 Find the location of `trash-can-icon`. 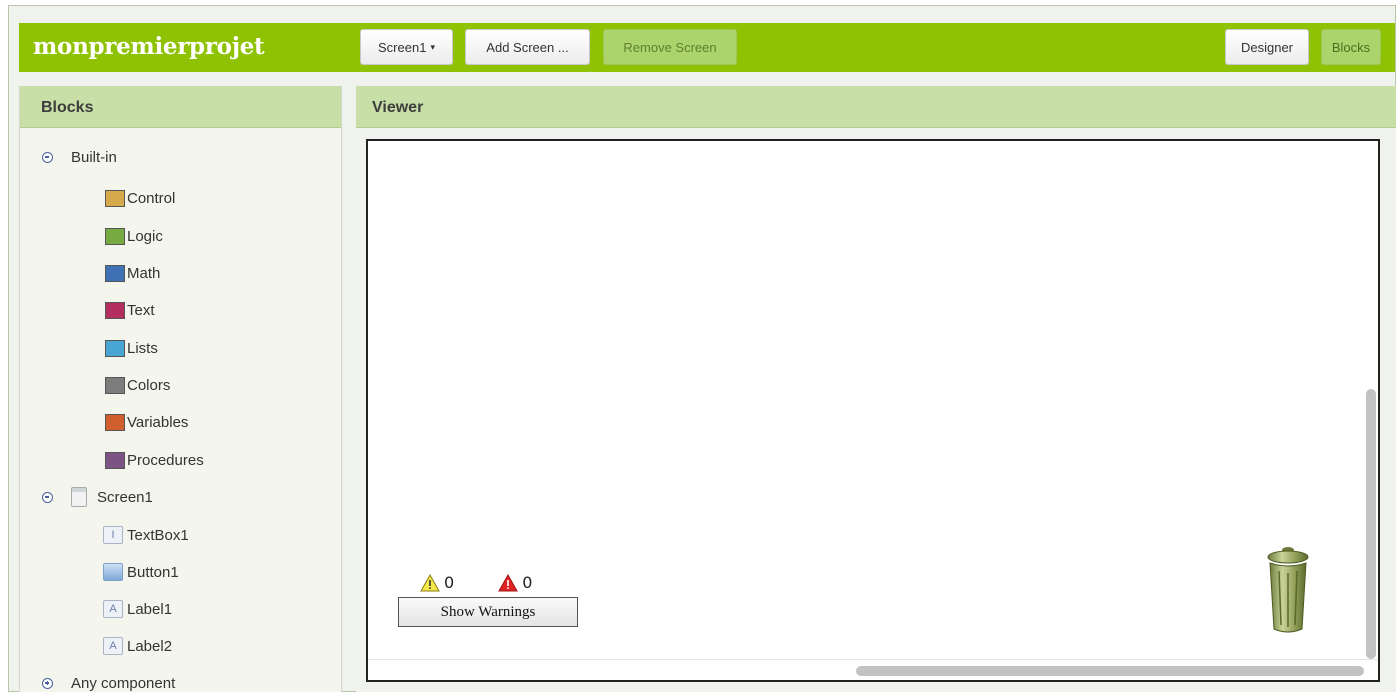

trash-can-icon is located at coordinates (1288, 589).